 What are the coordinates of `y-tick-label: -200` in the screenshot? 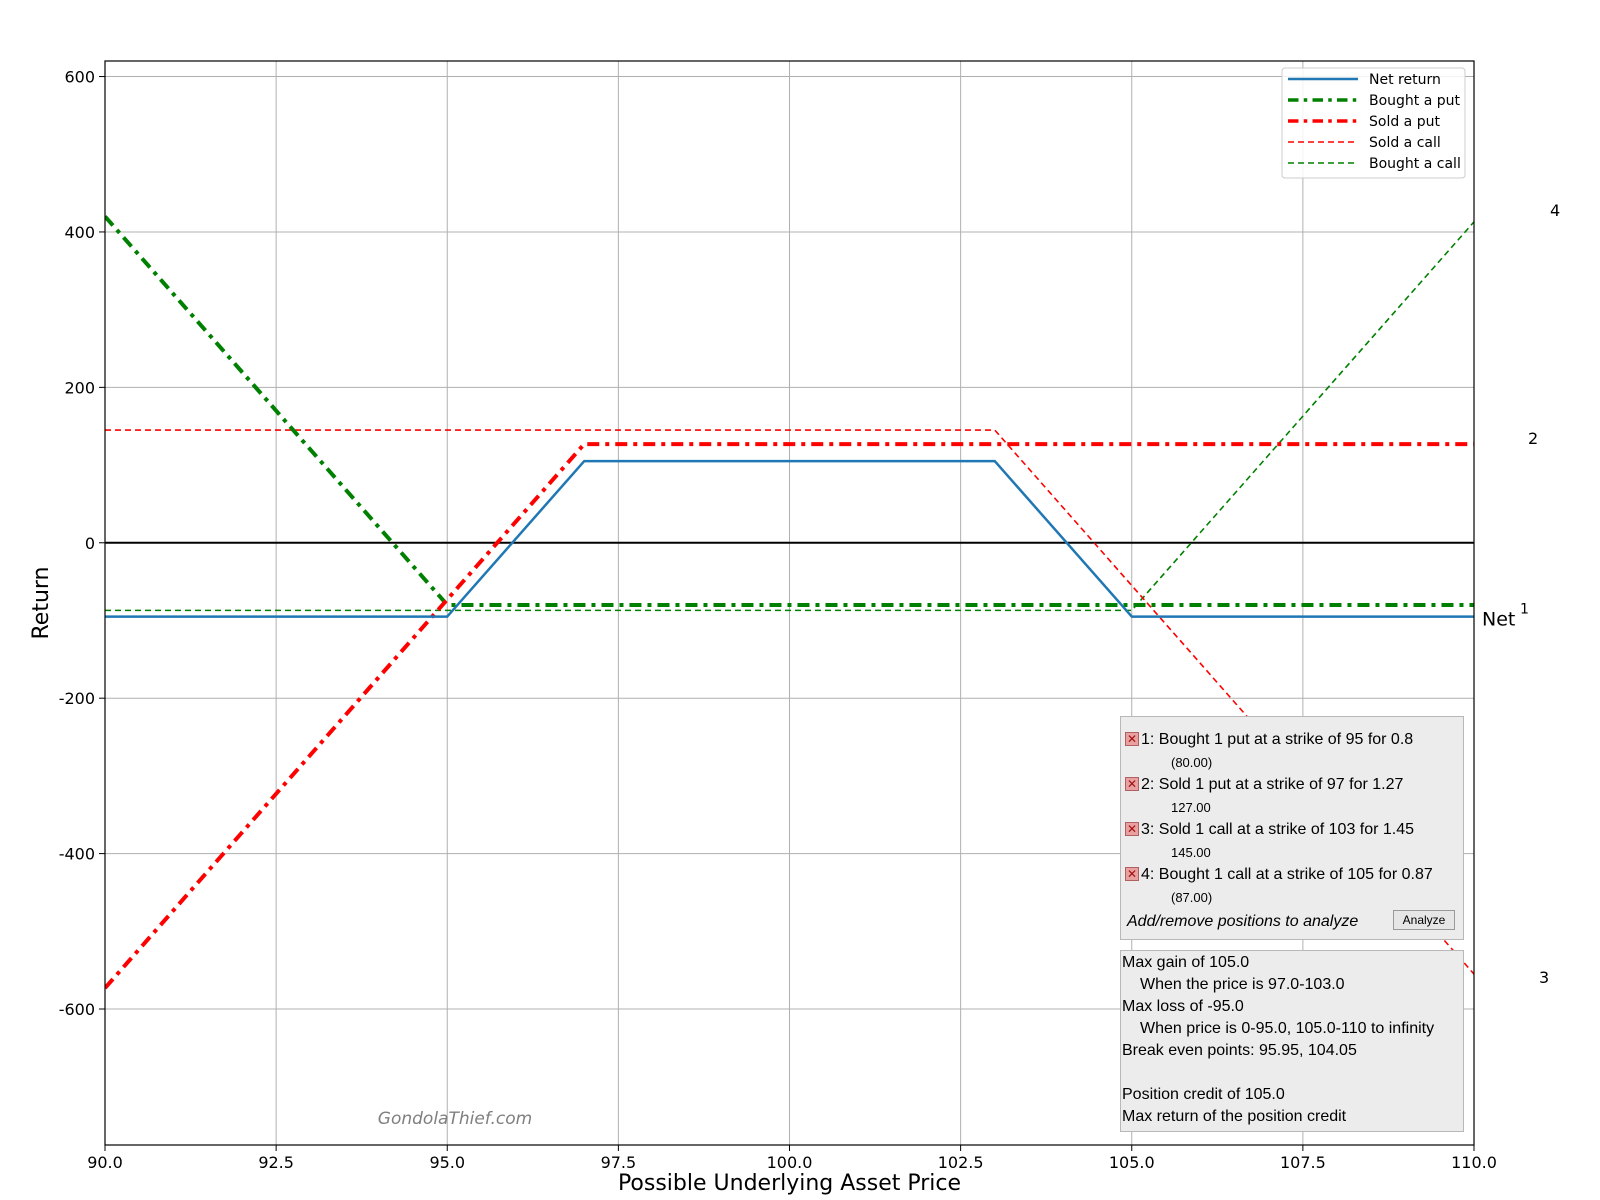 It's located at (77, 698).